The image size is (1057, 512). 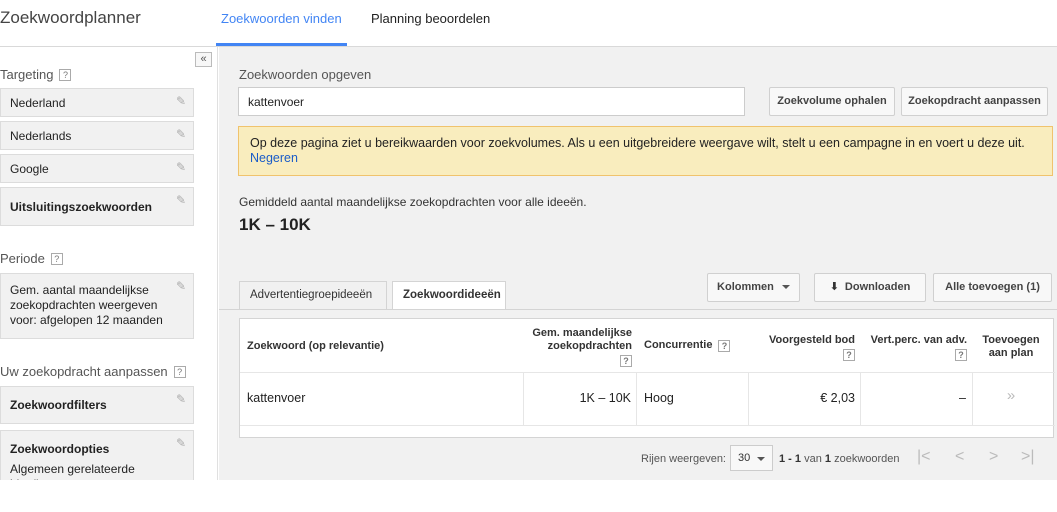 I want to click on collapse-sidebar-button: «, so click(x=203, y=59).